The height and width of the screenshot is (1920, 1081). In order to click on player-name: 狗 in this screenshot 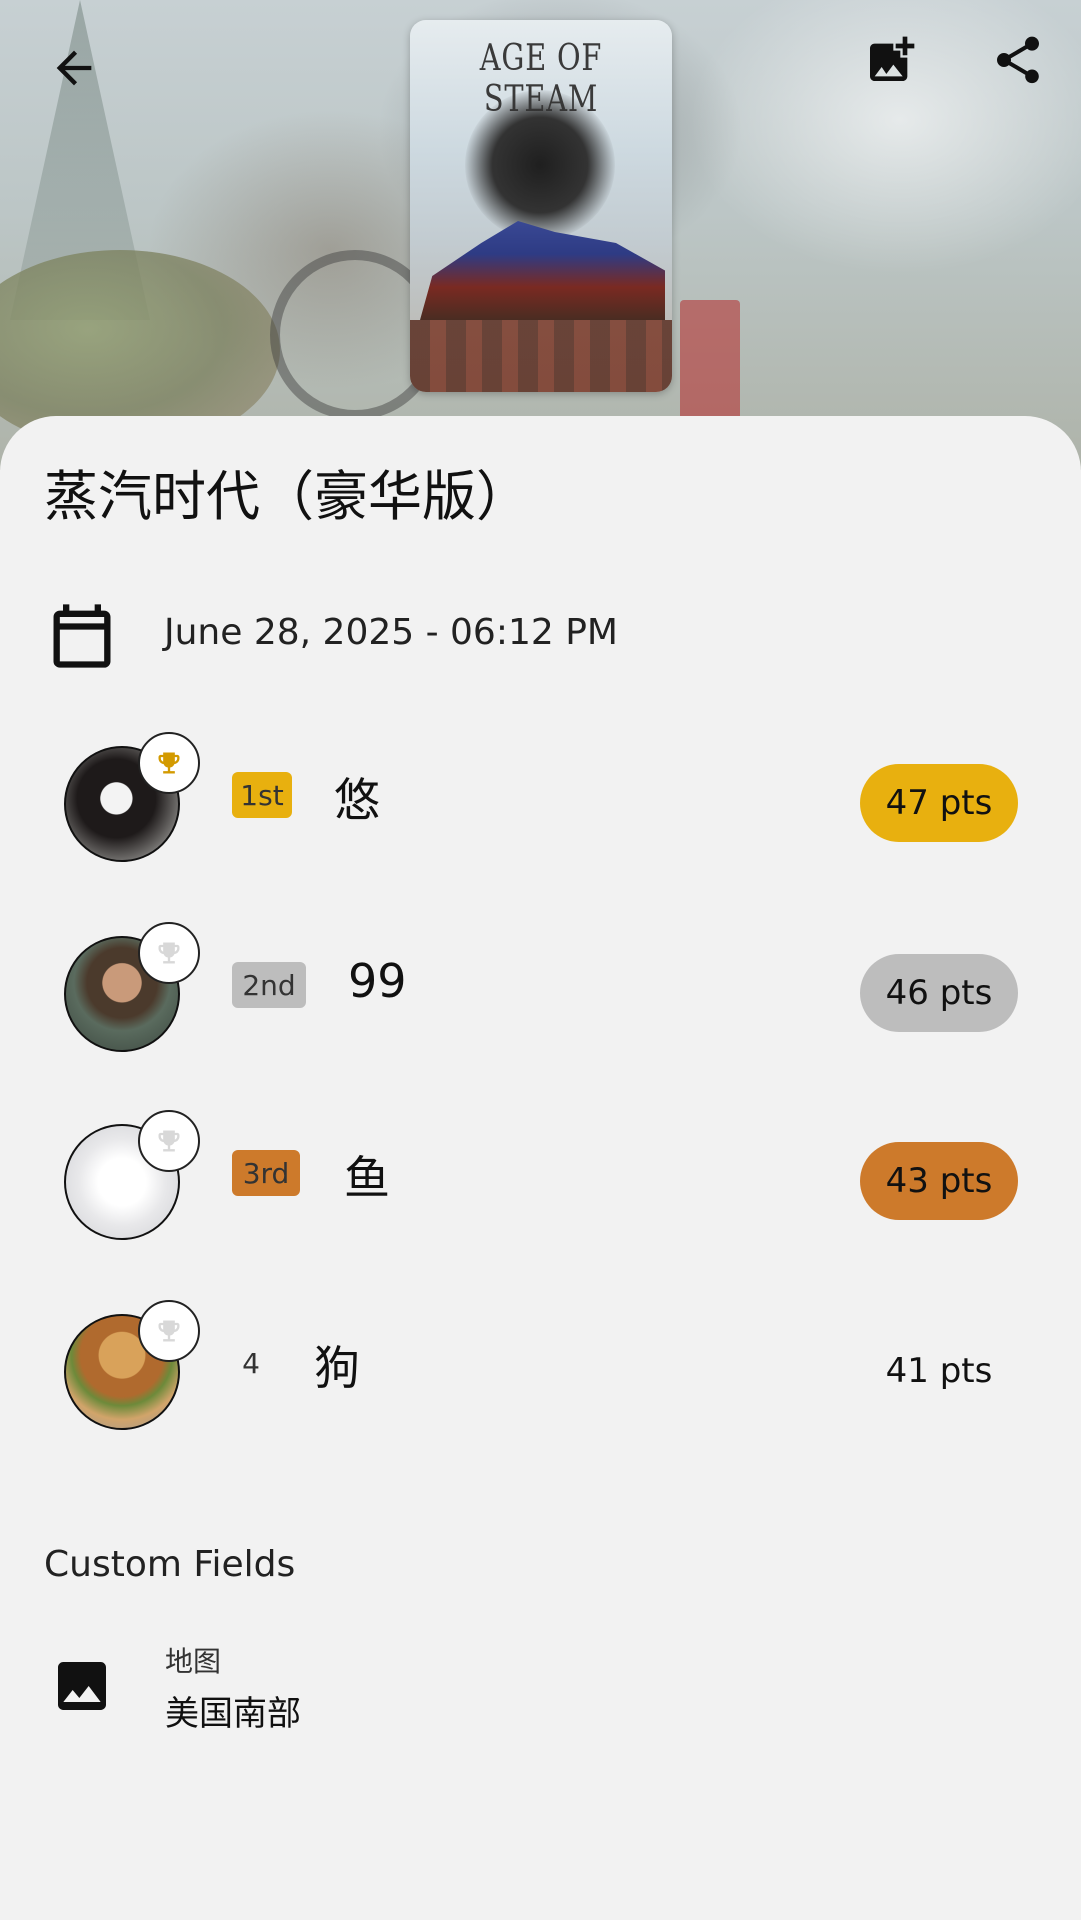, I will do `click(337, 1368)`.